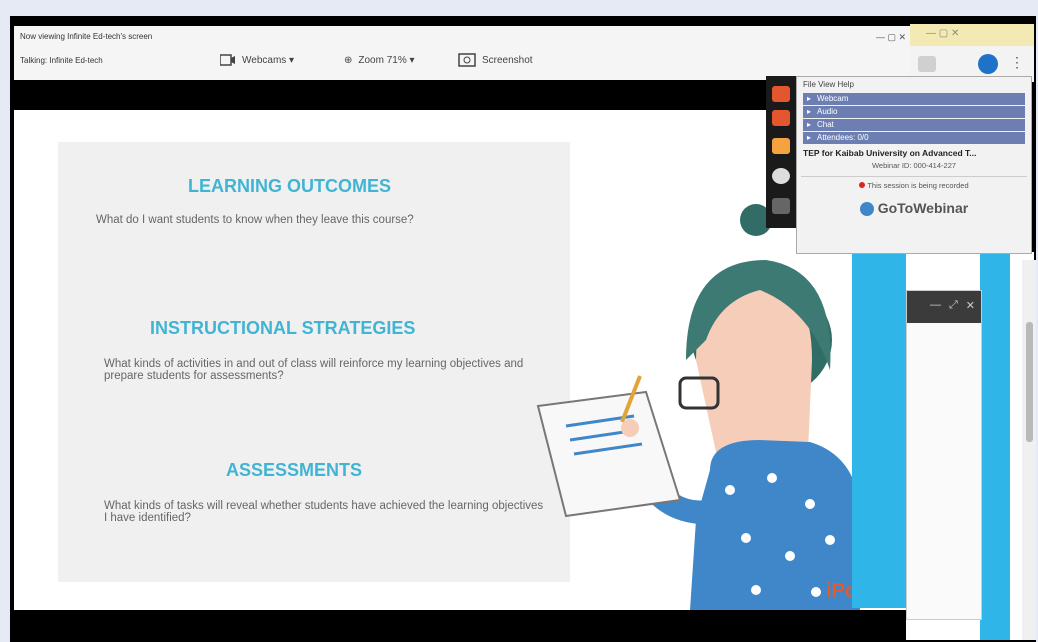  I want to click on talking-label: Talking: Infinite Ed-tech, so click(61, 60).